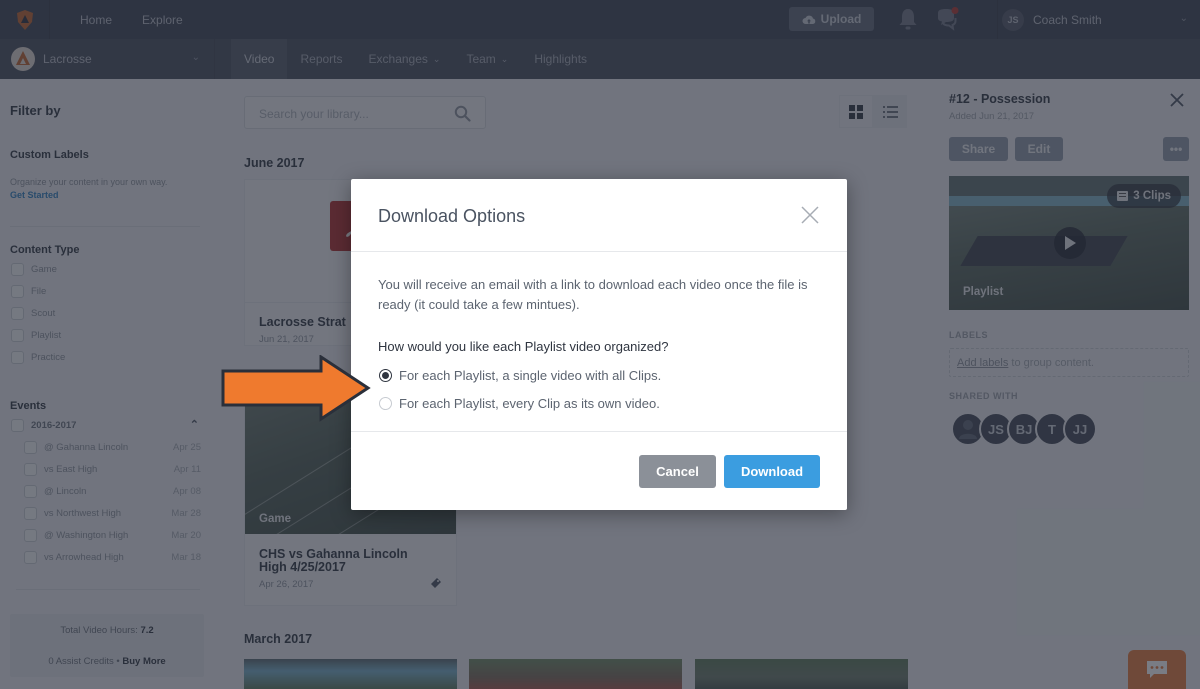 This screenshot has height=689, width=1200. What do you see at coordinates (385, 375) in the screenshot?
I see `radio-button-checked` at bounding box center [385, 375].